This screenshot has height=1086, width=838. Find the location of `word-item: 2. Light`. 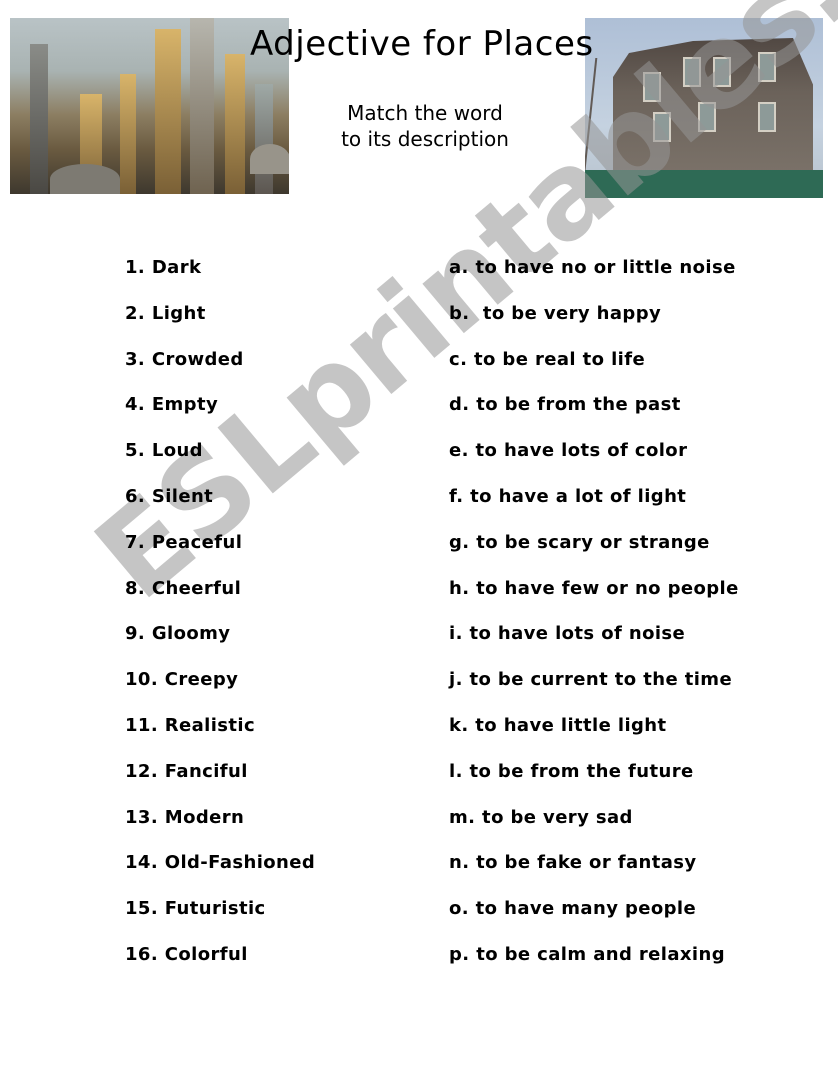

word-item: 2. Light is located at coordinates (165, 313).